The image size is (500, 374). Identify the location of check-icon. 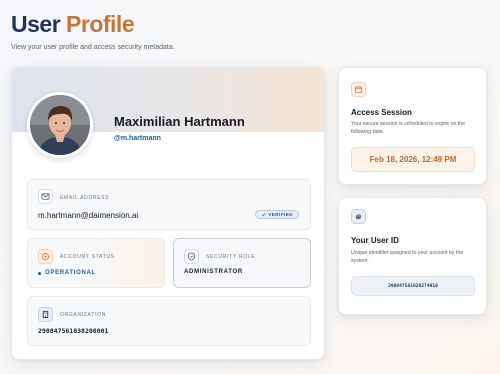
(263, 215).